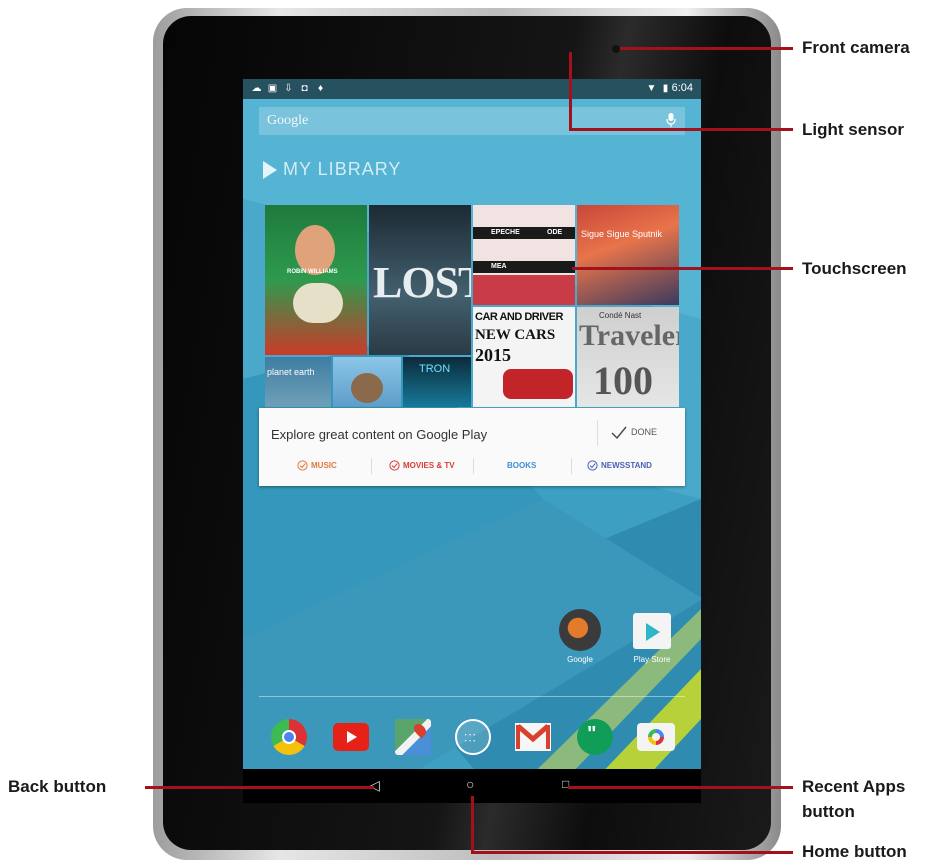 This screenshot has width=949, height=865. I want to click on app-label: Play Store, so click(652, 659).